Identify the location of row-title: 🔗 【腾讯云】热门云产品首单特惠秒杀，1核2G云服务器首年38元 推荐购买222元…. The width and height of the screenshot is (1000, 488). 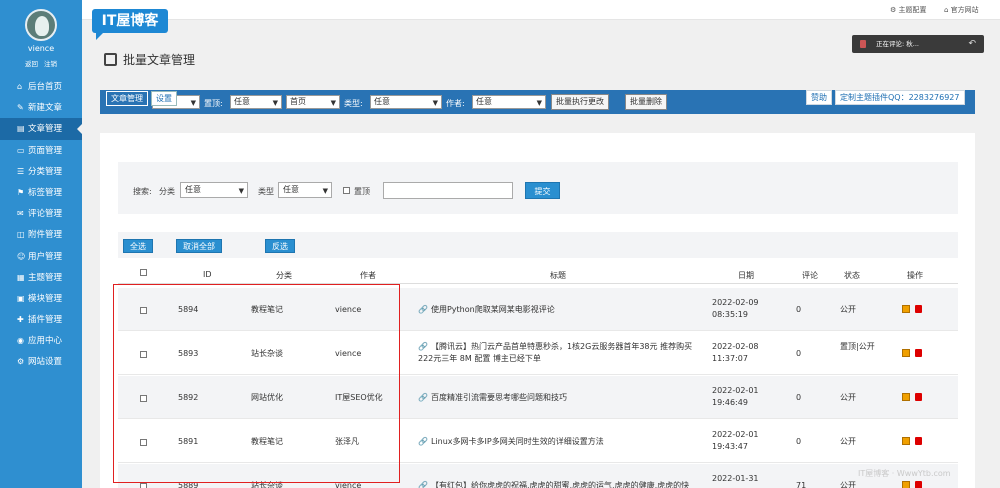
(558, 353).